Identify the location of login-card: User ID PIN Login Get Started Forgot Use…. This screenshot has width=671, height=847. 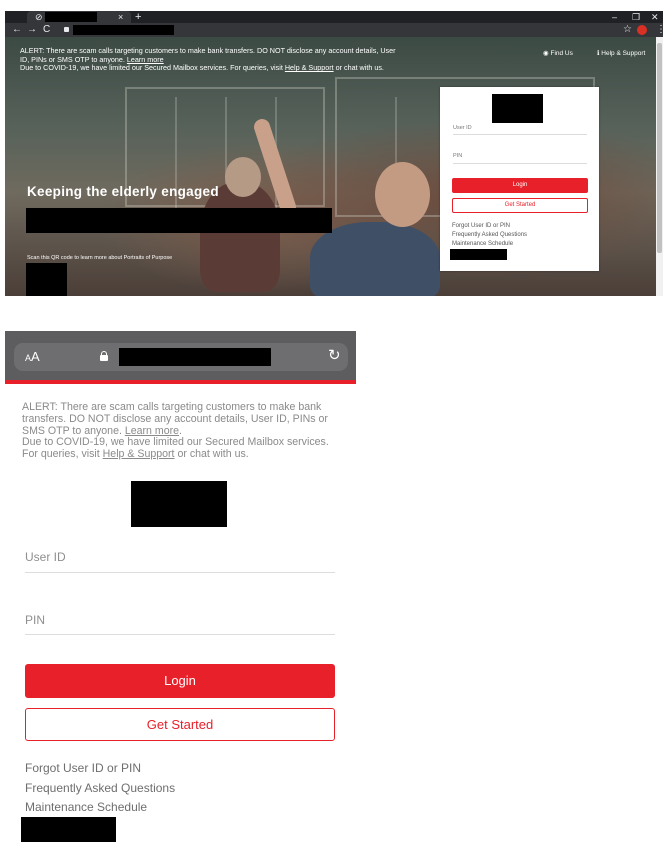
(519, 179).